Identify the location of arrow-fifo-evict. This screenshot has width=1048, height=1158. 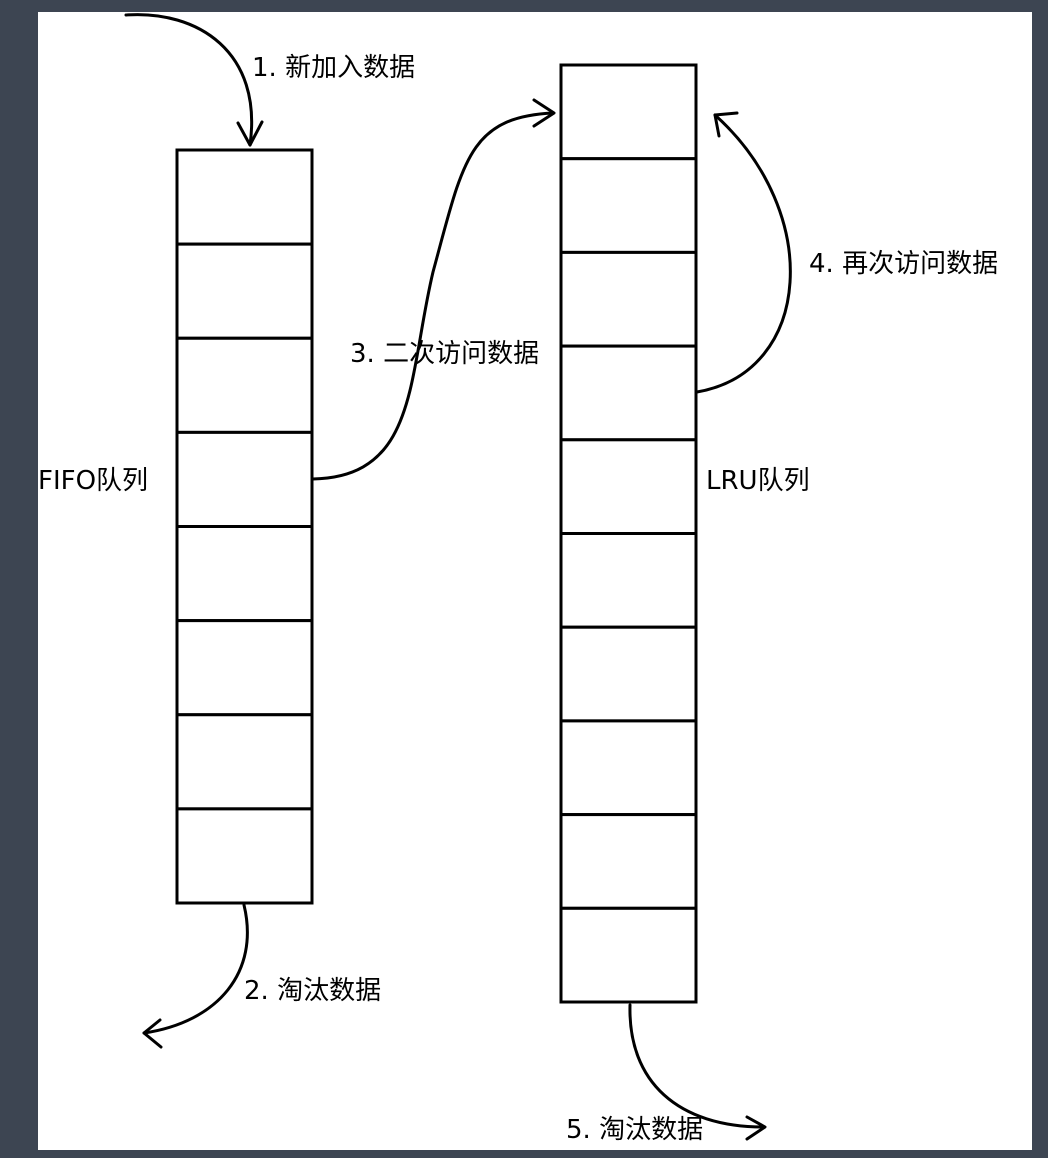
(195, 976).